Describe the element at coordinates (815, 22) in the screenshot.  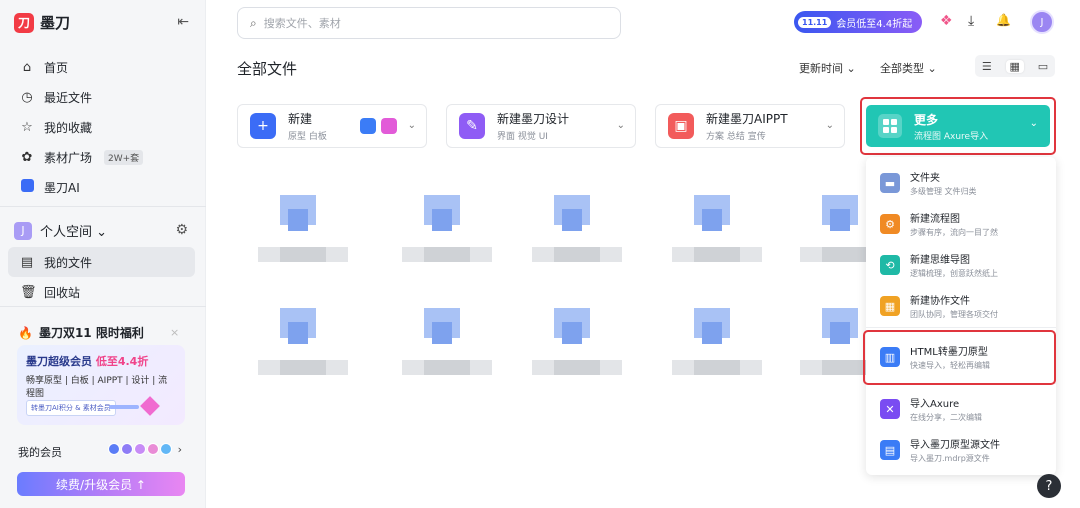
I see `double-eleven-badge: 11.11` at that location.